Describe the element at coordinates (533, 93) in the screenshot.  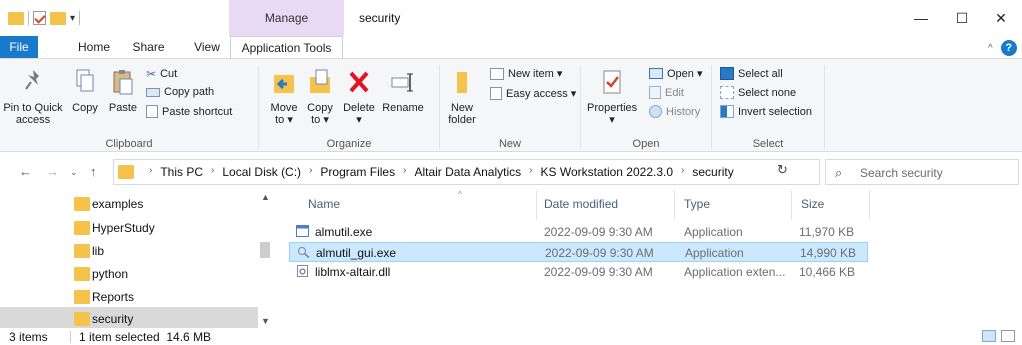
I see `easy-access-button: Easy access ▾` at that location.